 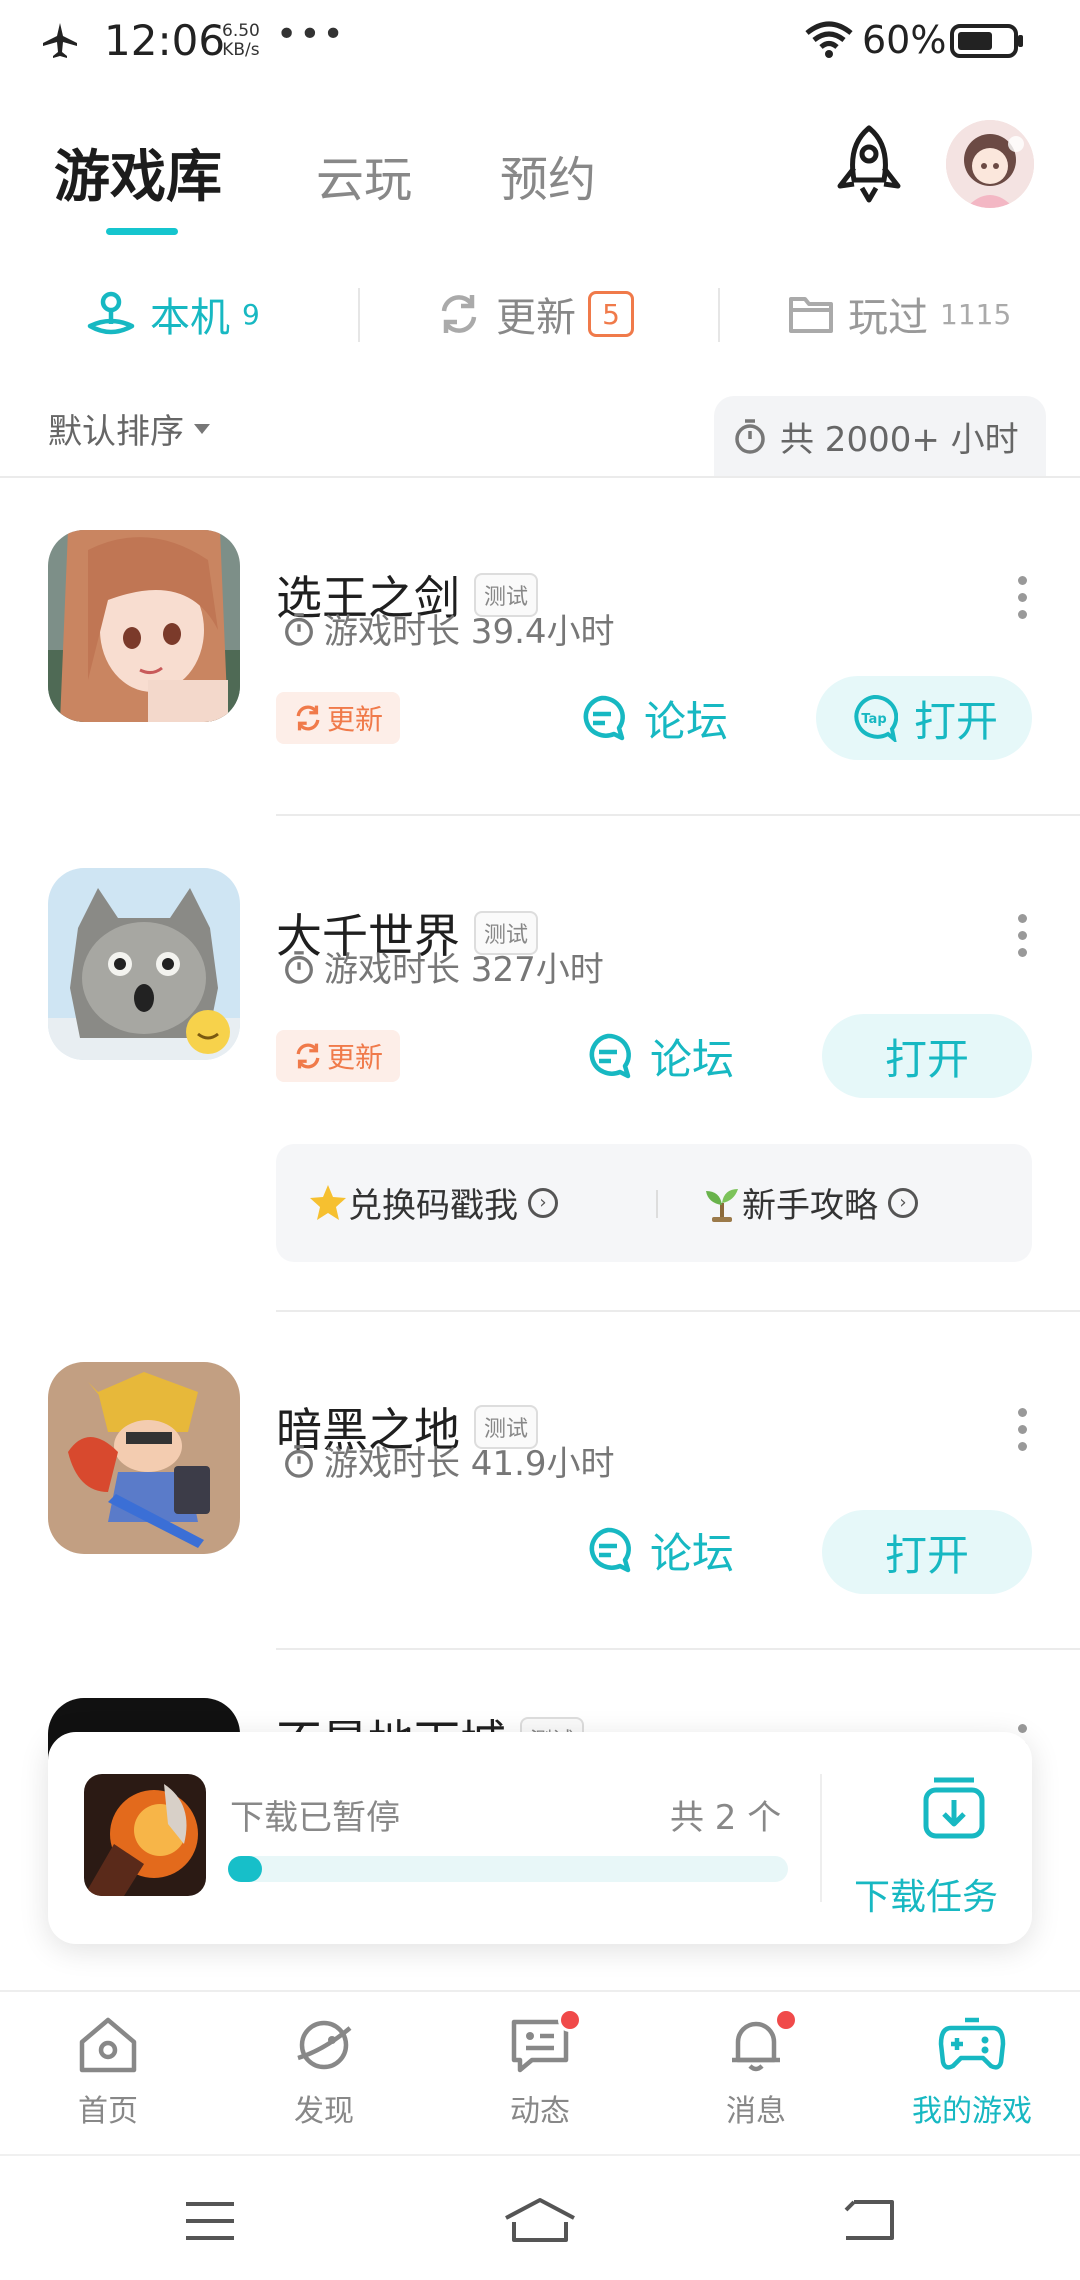 I want to click on game-item: 选王之剑 测试 游戏时长 39.4小时 更新 论坛 Tap 打开, so click(x=540, y=647).